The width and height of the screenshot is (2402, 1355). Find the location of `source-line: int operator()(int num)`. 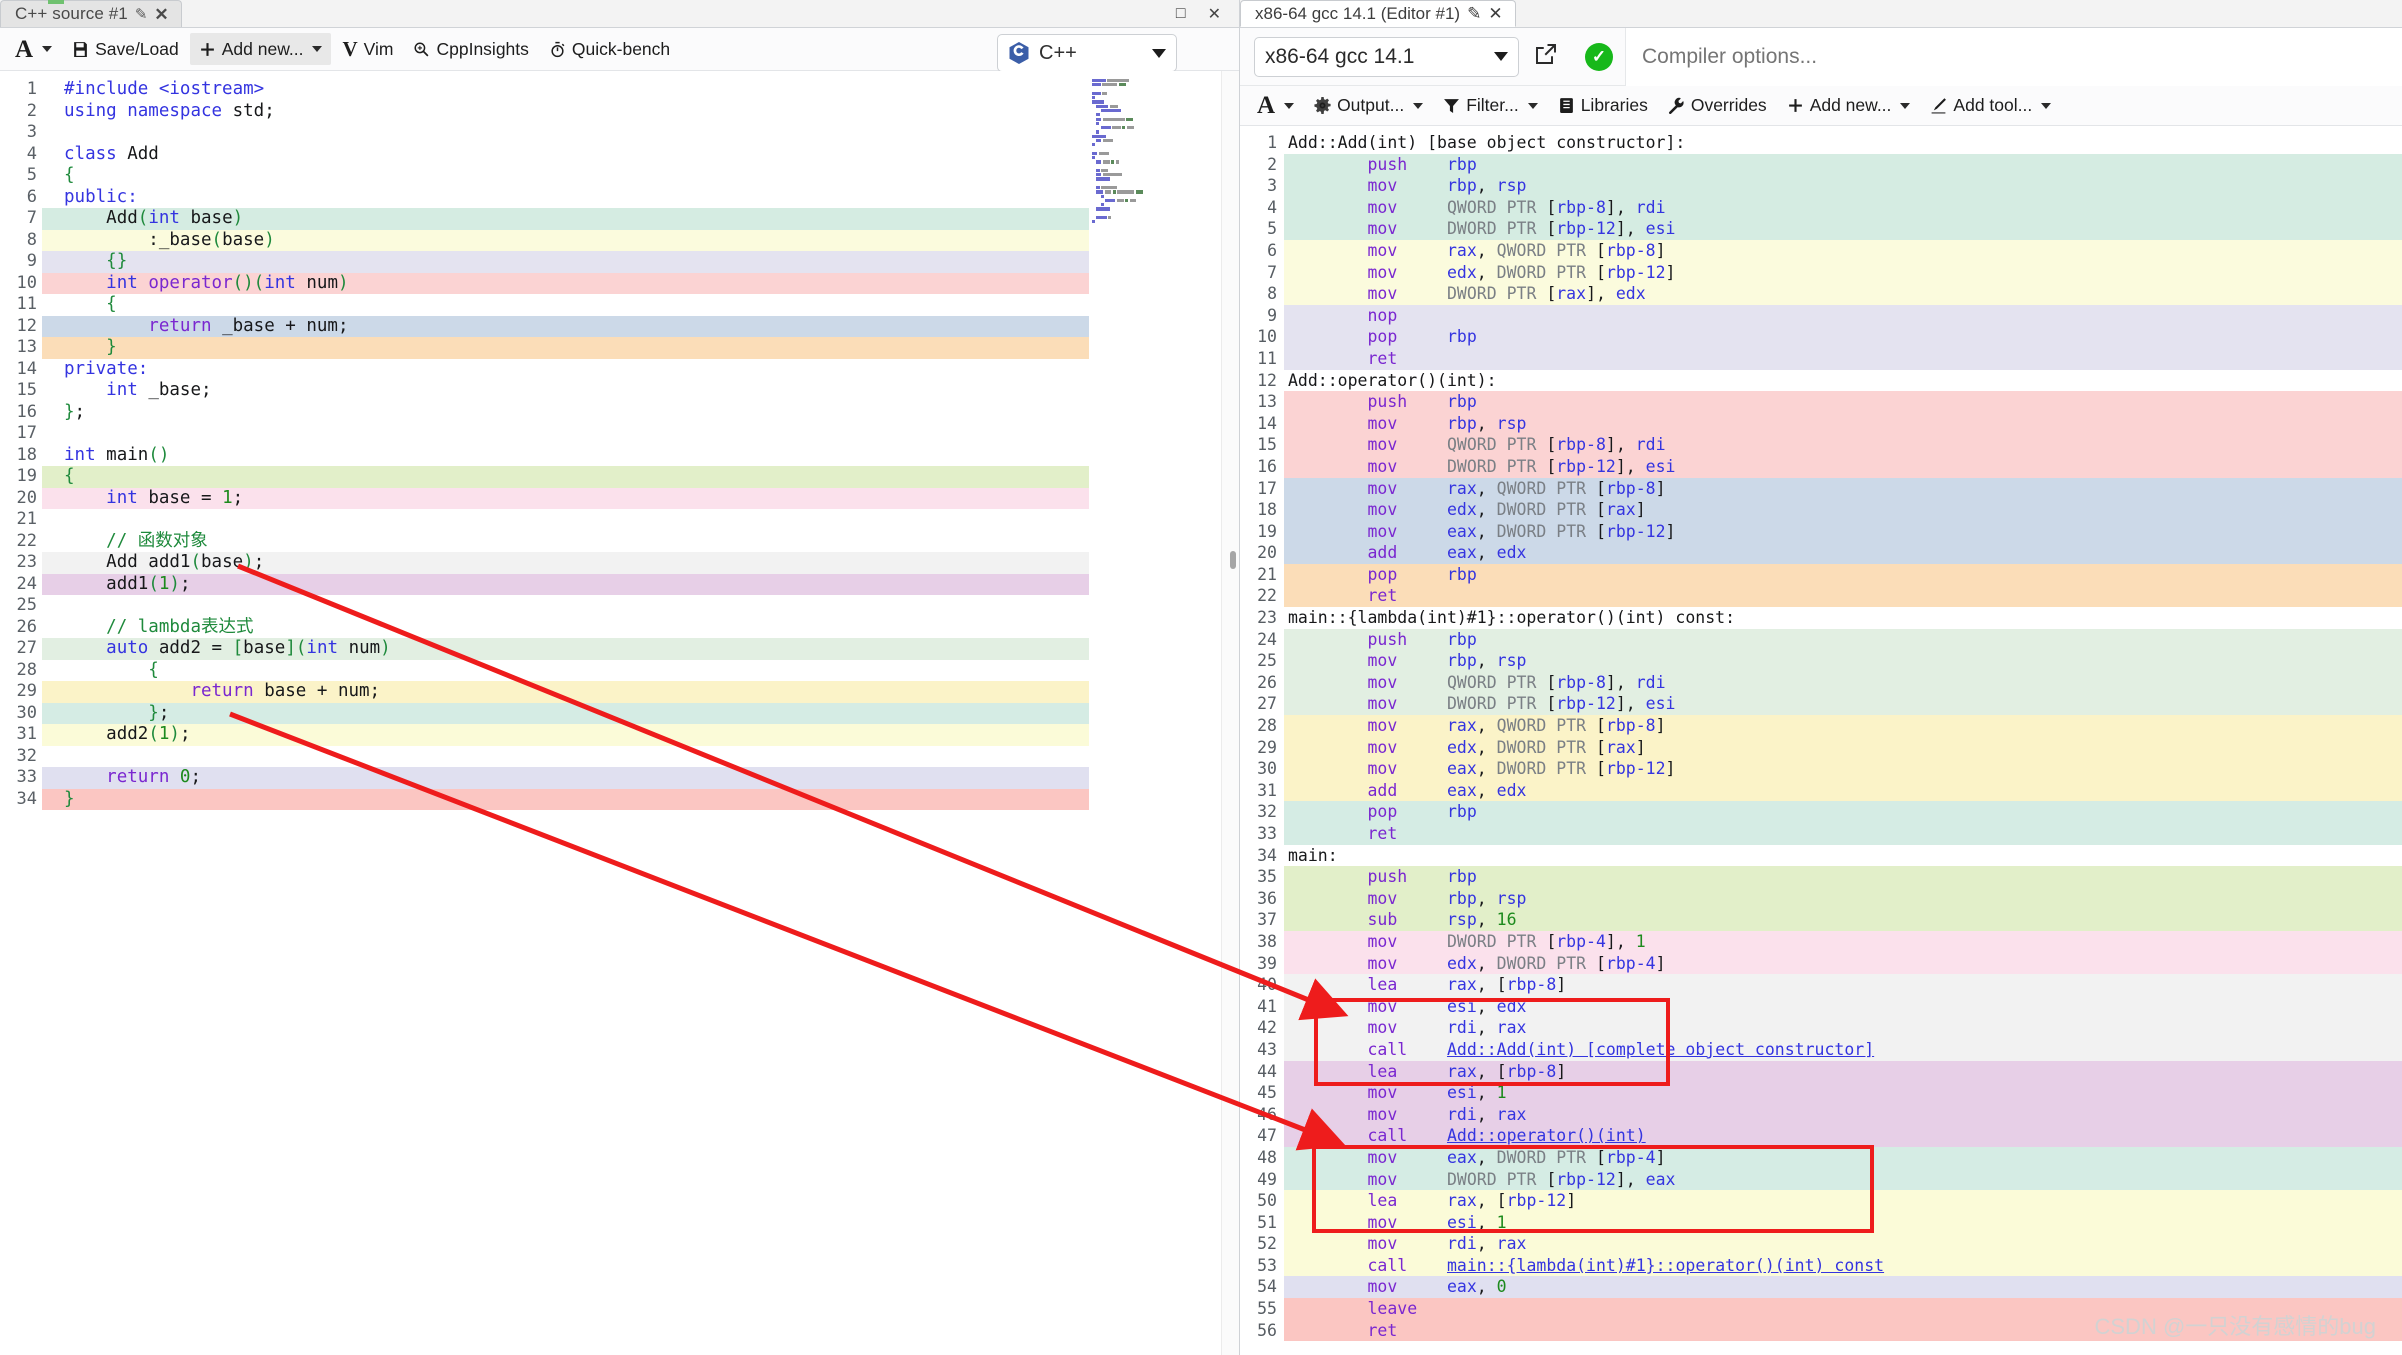

source-line: int operator()(int num) is located at coordinates (640, 283).